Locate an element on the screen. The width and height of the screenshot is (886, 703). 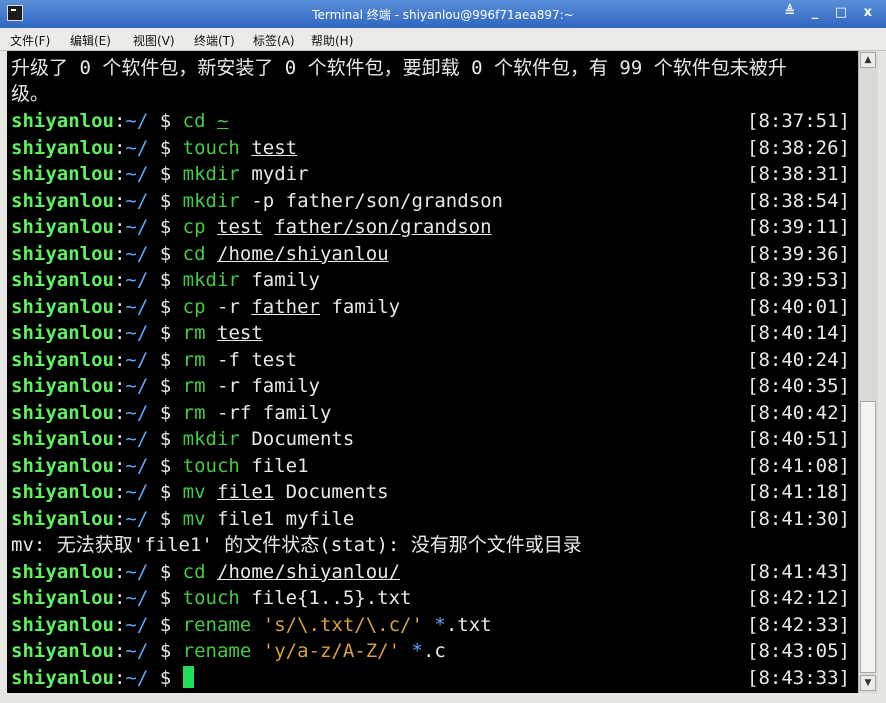
command-line: shiyanlou:~/ $ mkdir Documents is located at coordinates (182, 439).